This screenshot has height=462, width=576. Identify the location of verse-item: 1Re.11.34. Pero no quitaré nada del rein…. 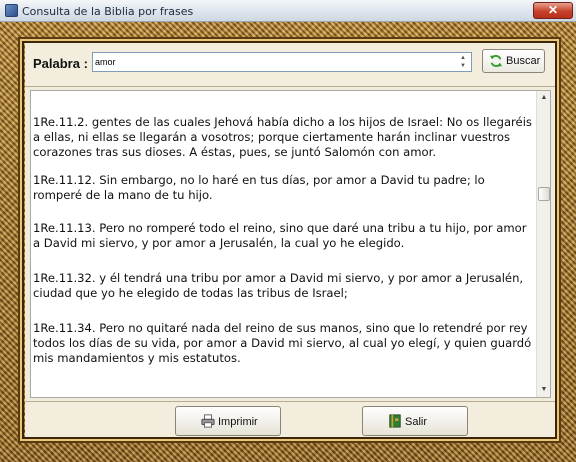
(283, 343).